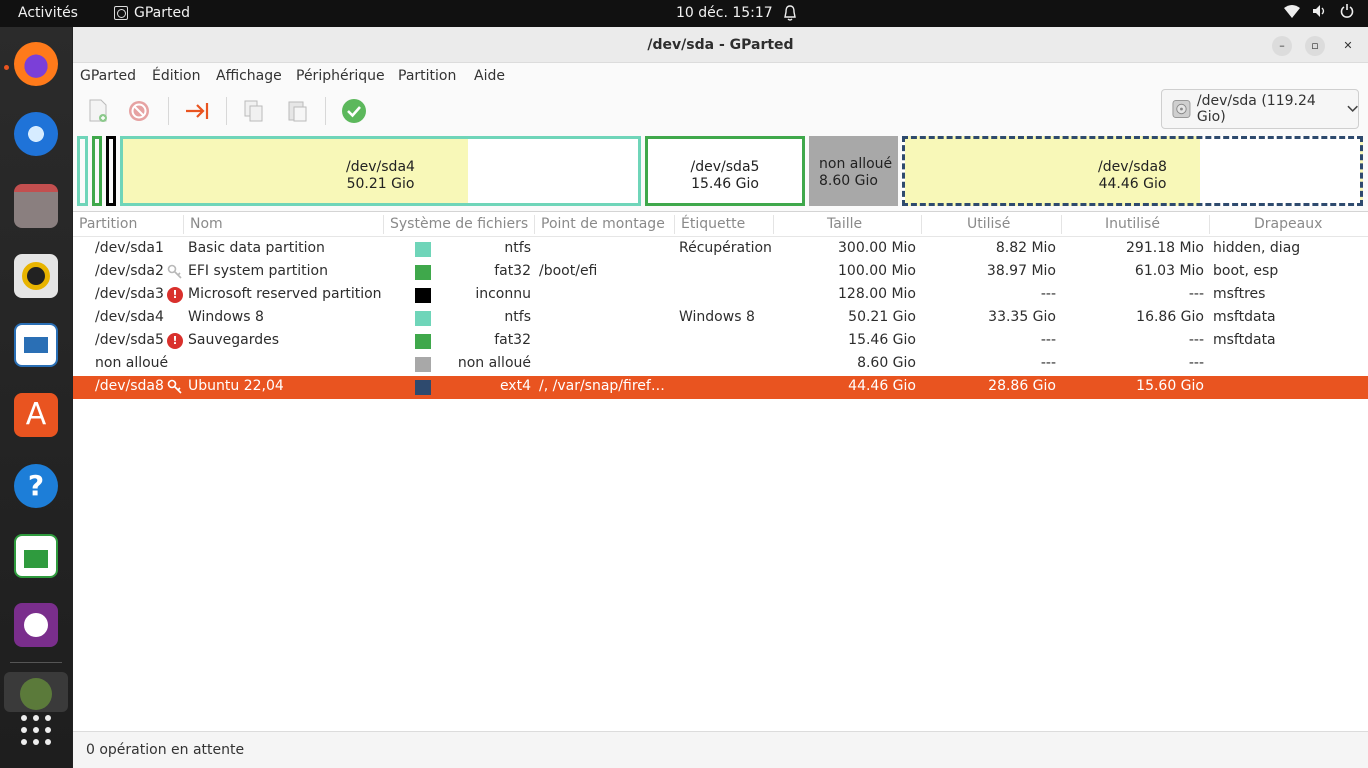  Describe the element at coordinates (1260, 109) in the screenshot. I see `device-selector: /dev/sda (119.24 Gio)` at that location.